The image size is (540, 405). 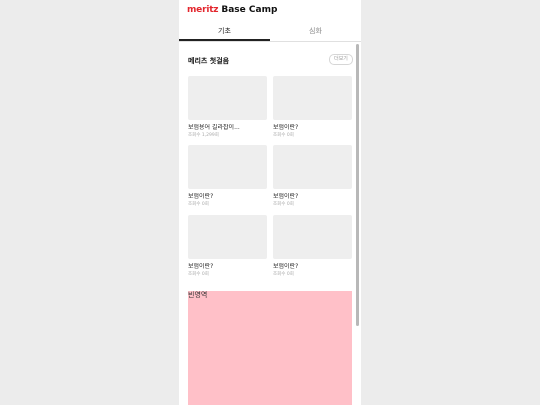 I want to click on video-card: 보험용어 길라잡이... 조회수 1,299회, so click(x=227, y=107).